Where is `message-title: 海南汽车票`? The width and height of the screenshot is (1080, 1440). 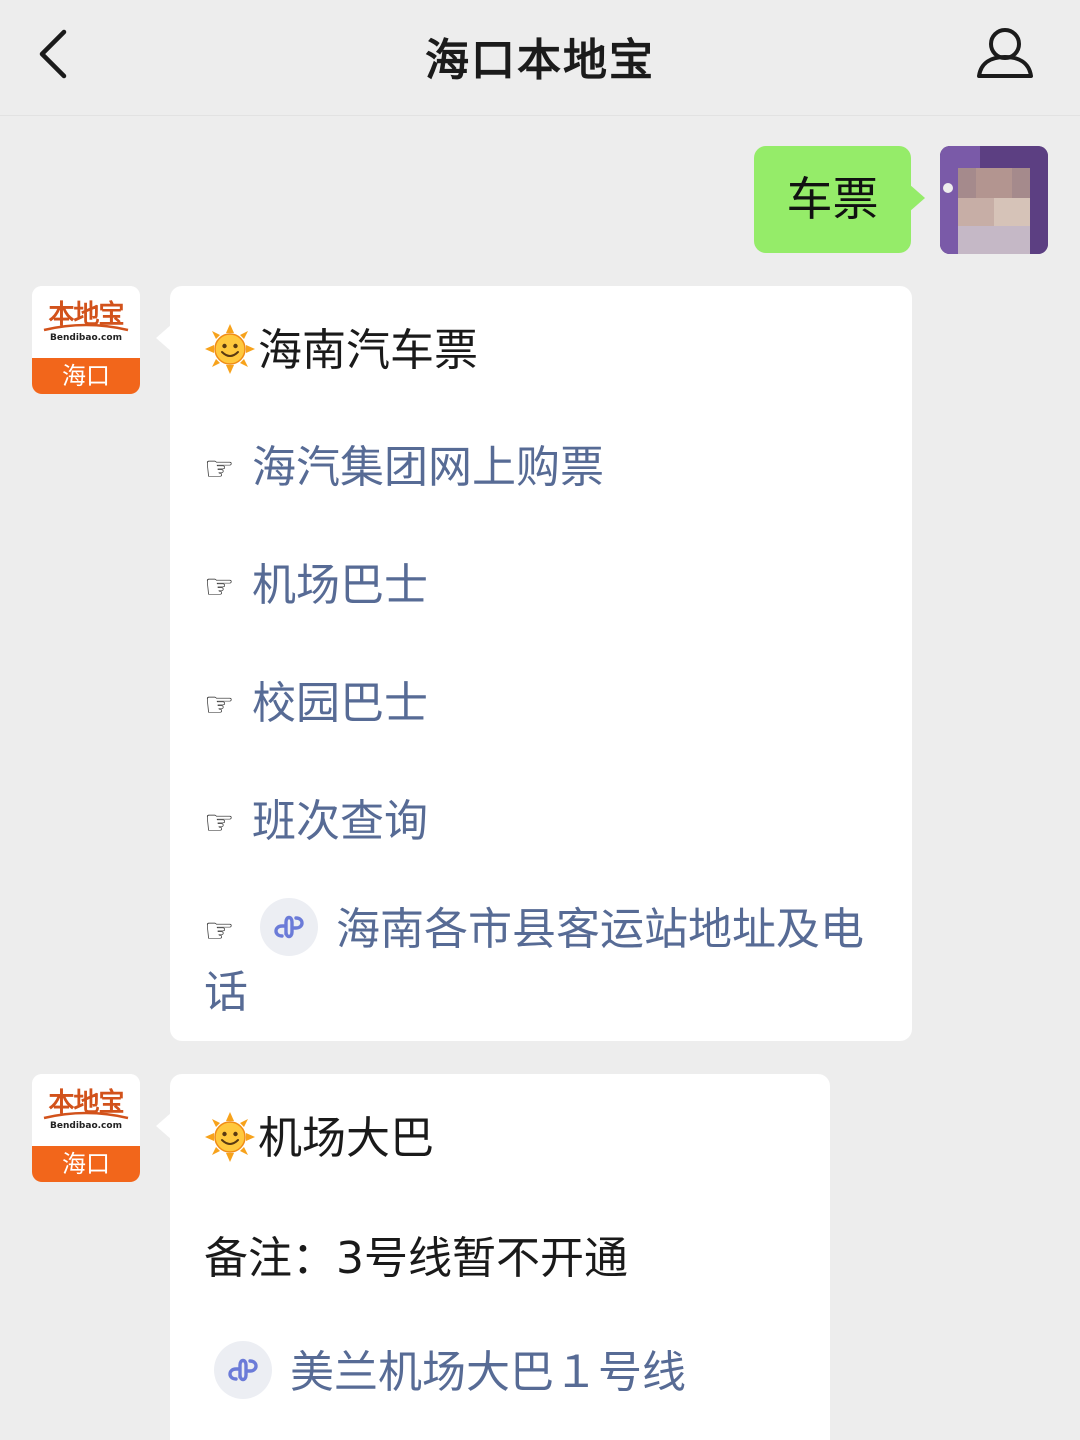 message-title: 海南汽车票 is located at coordinates (368, 350).